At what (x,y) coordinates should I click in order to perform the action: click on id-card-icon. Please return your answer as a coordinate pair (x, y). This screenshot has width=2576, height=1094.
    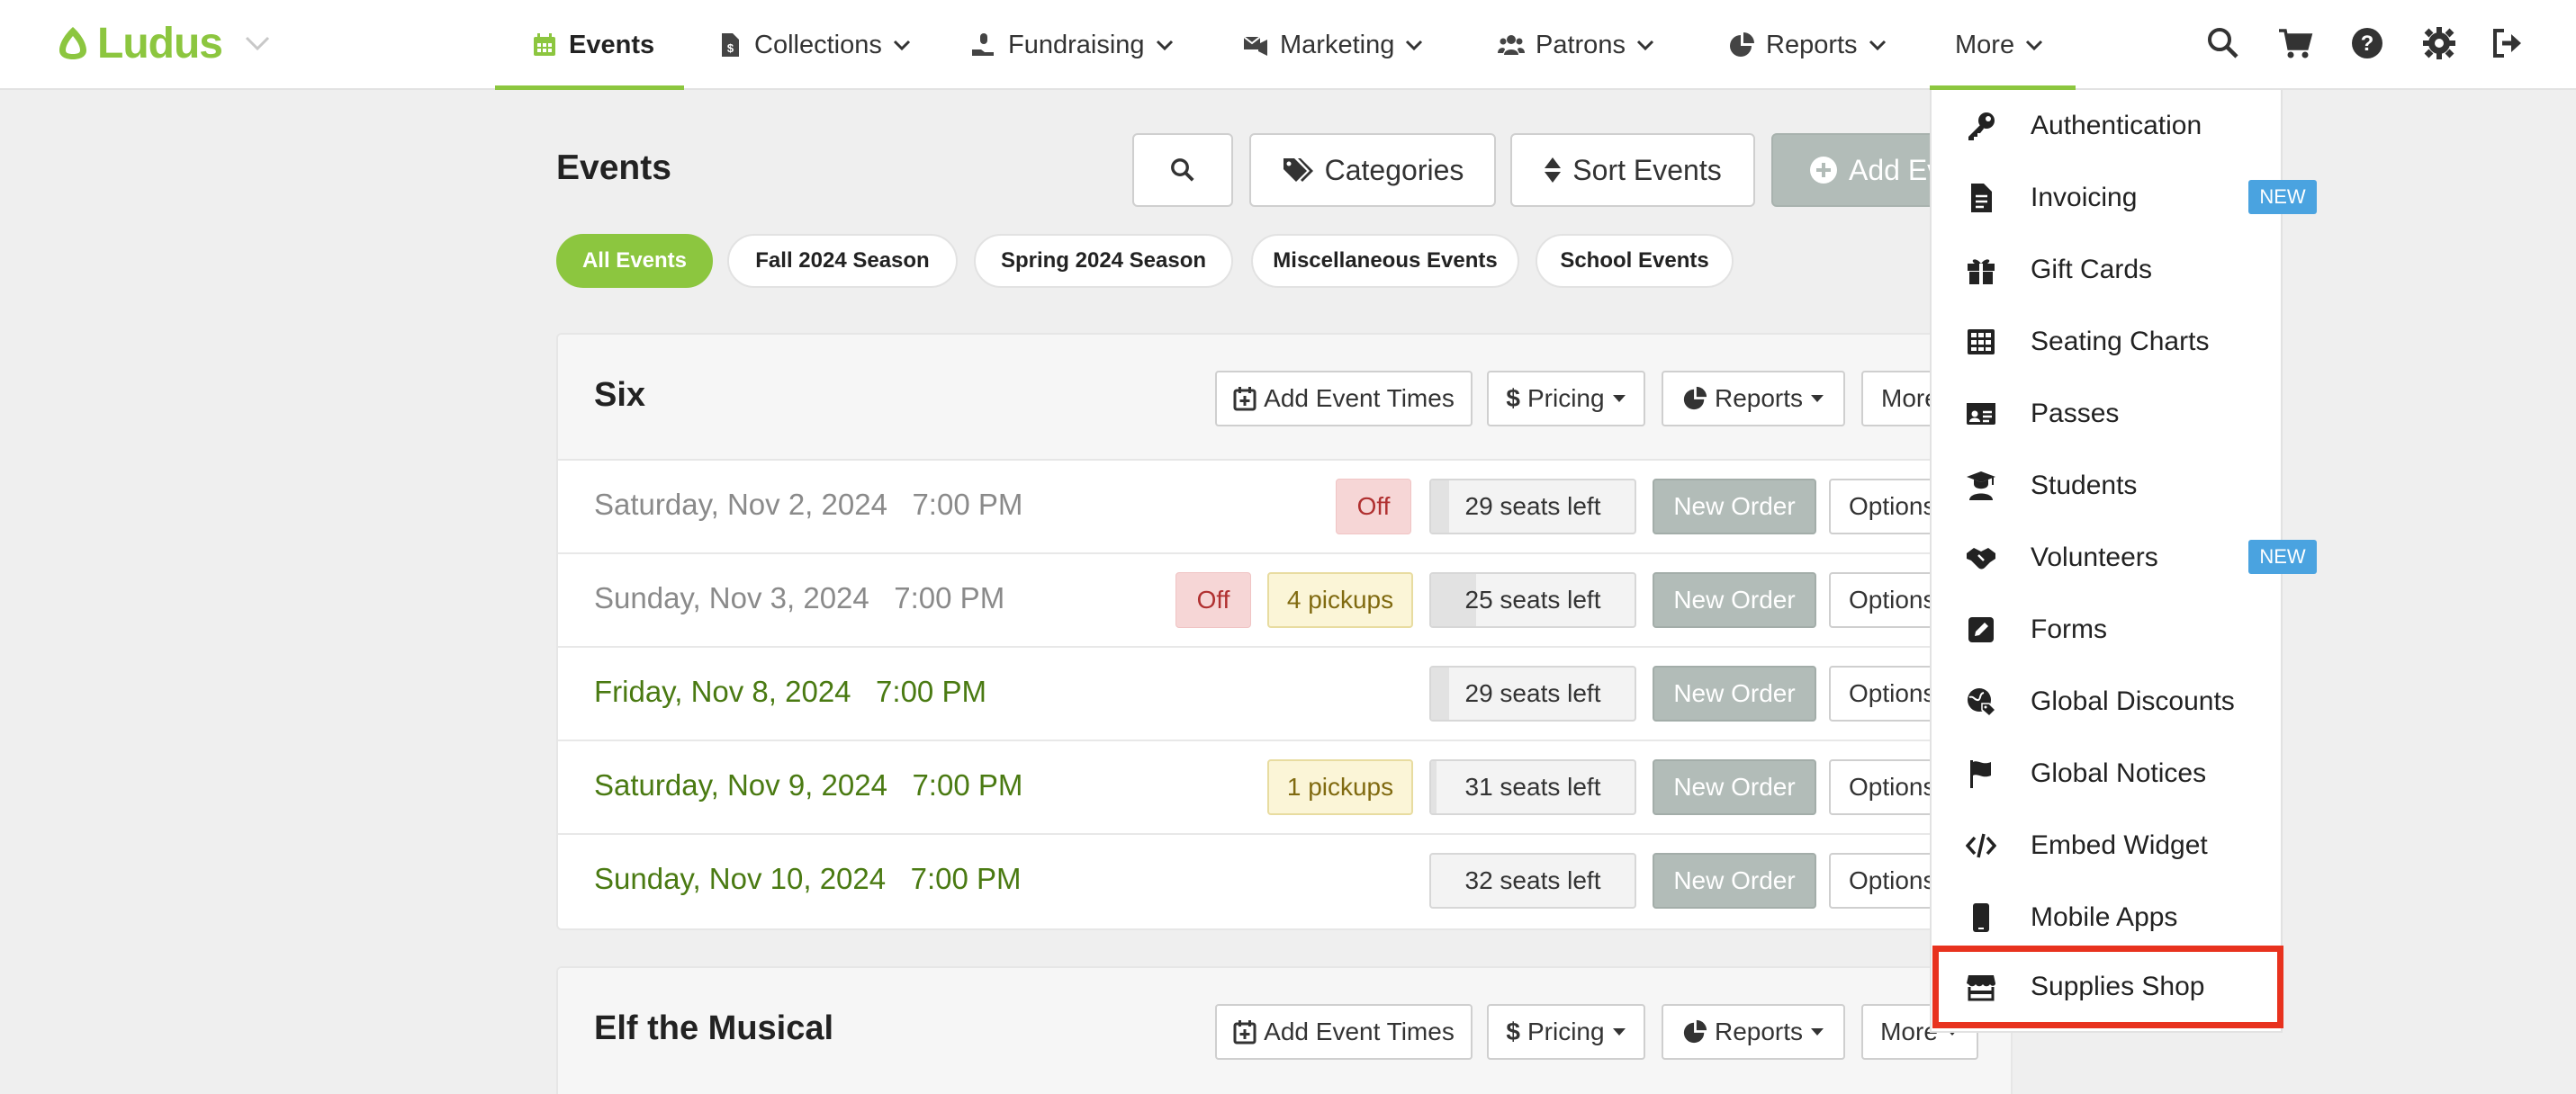
    Looking at the image, I should click on (1981, 414).